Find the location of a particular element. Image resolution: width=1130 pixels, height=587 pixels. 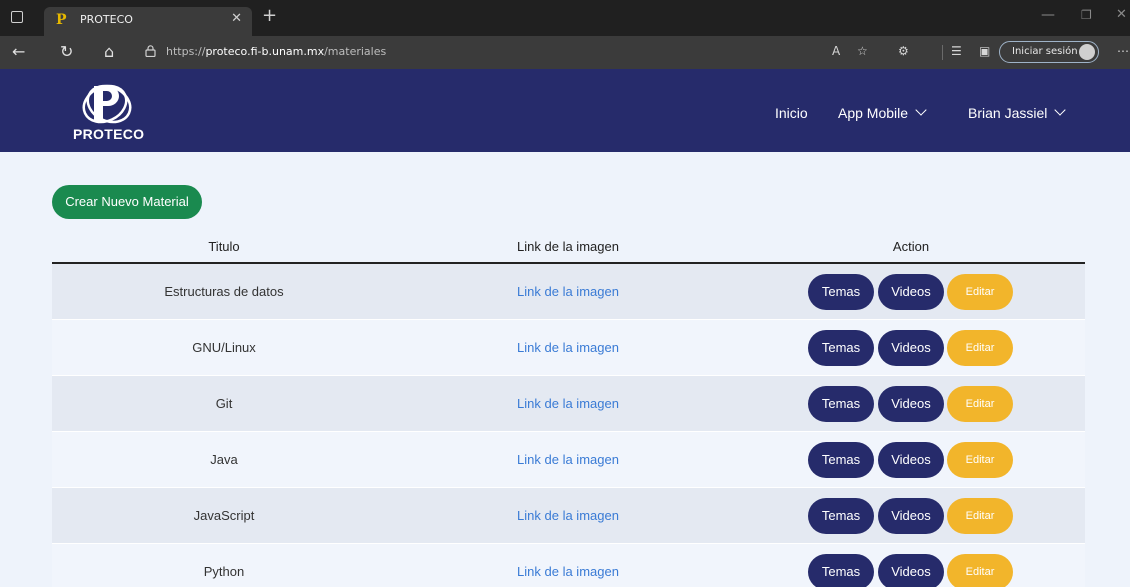

refresh-icon: ↻ is located at coordinates (66, 51).